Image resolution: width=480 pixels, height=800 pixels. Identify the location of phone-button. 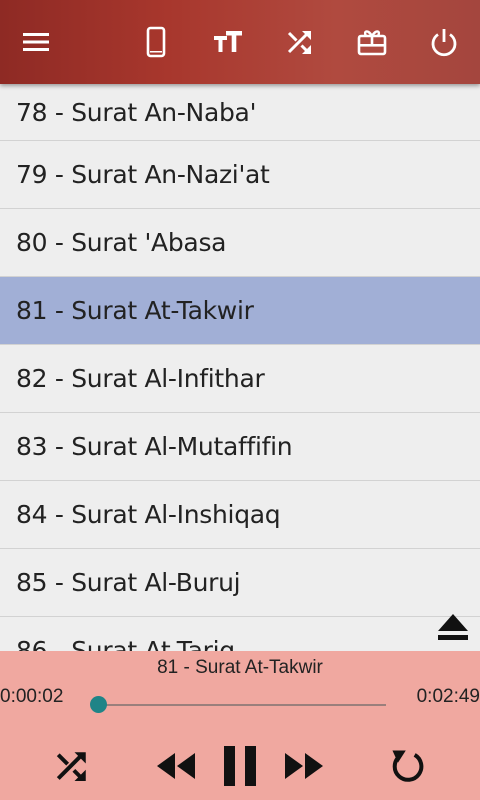
(156, 42).